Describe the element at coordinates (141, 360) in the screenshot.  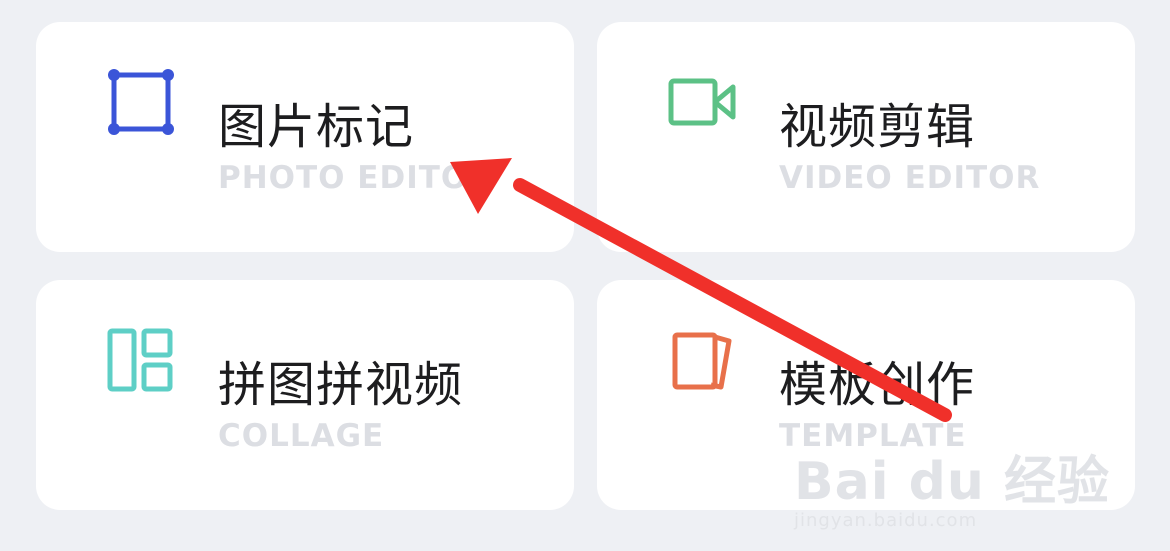
I see `collage-grid-icon` at that location.